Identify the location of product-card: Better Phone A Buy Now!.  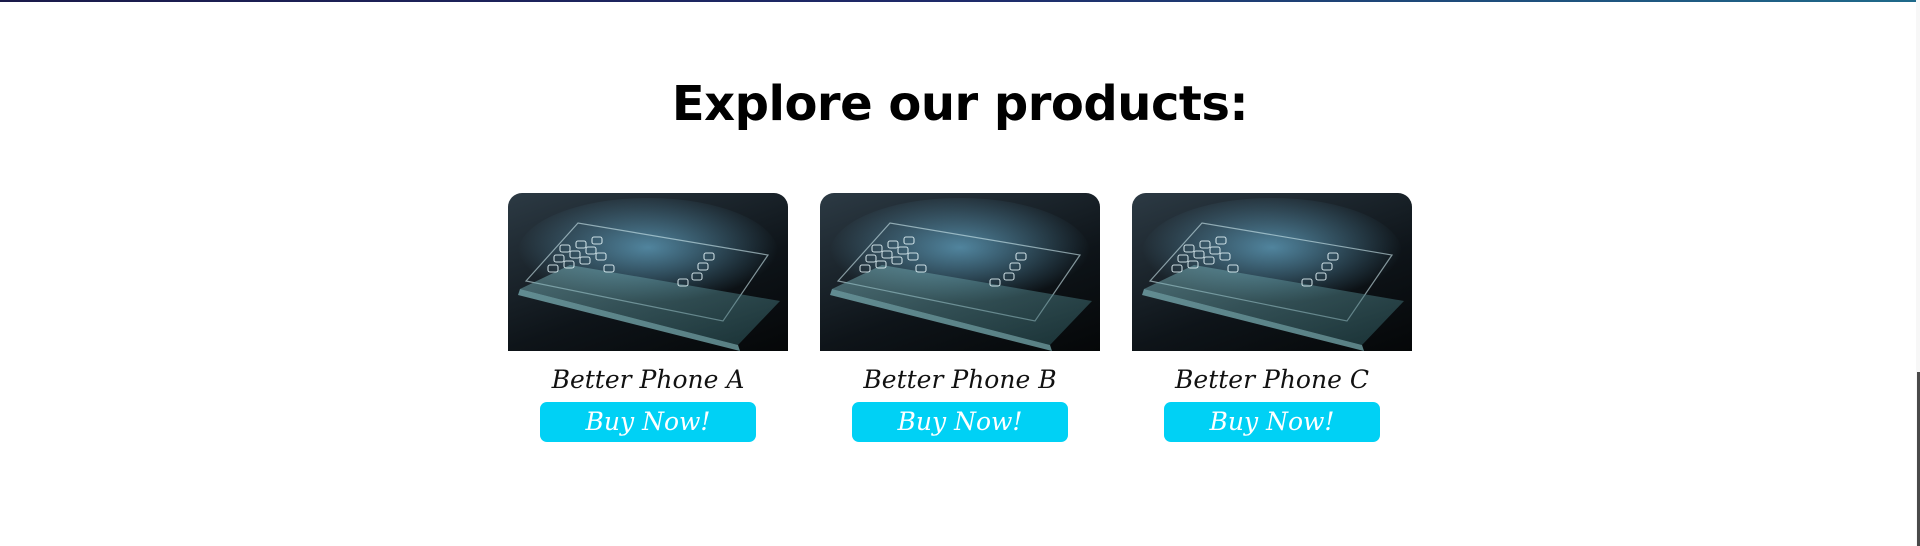
(648, 318).